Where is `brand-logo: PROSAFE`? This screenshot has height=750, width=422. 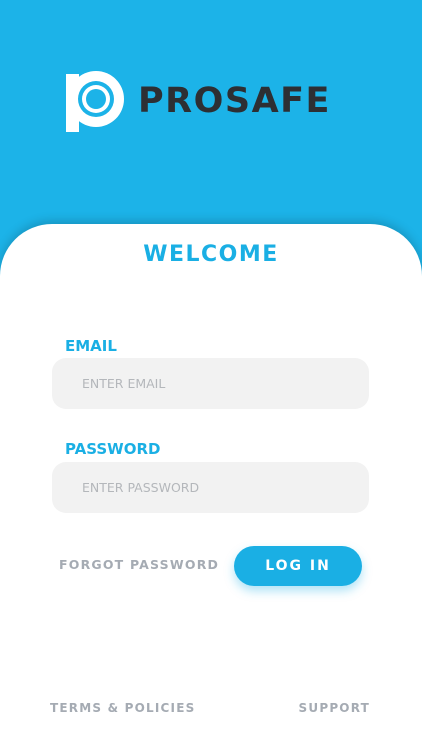
brand-logo: PROSAFE is located at coordinates (219, 102).